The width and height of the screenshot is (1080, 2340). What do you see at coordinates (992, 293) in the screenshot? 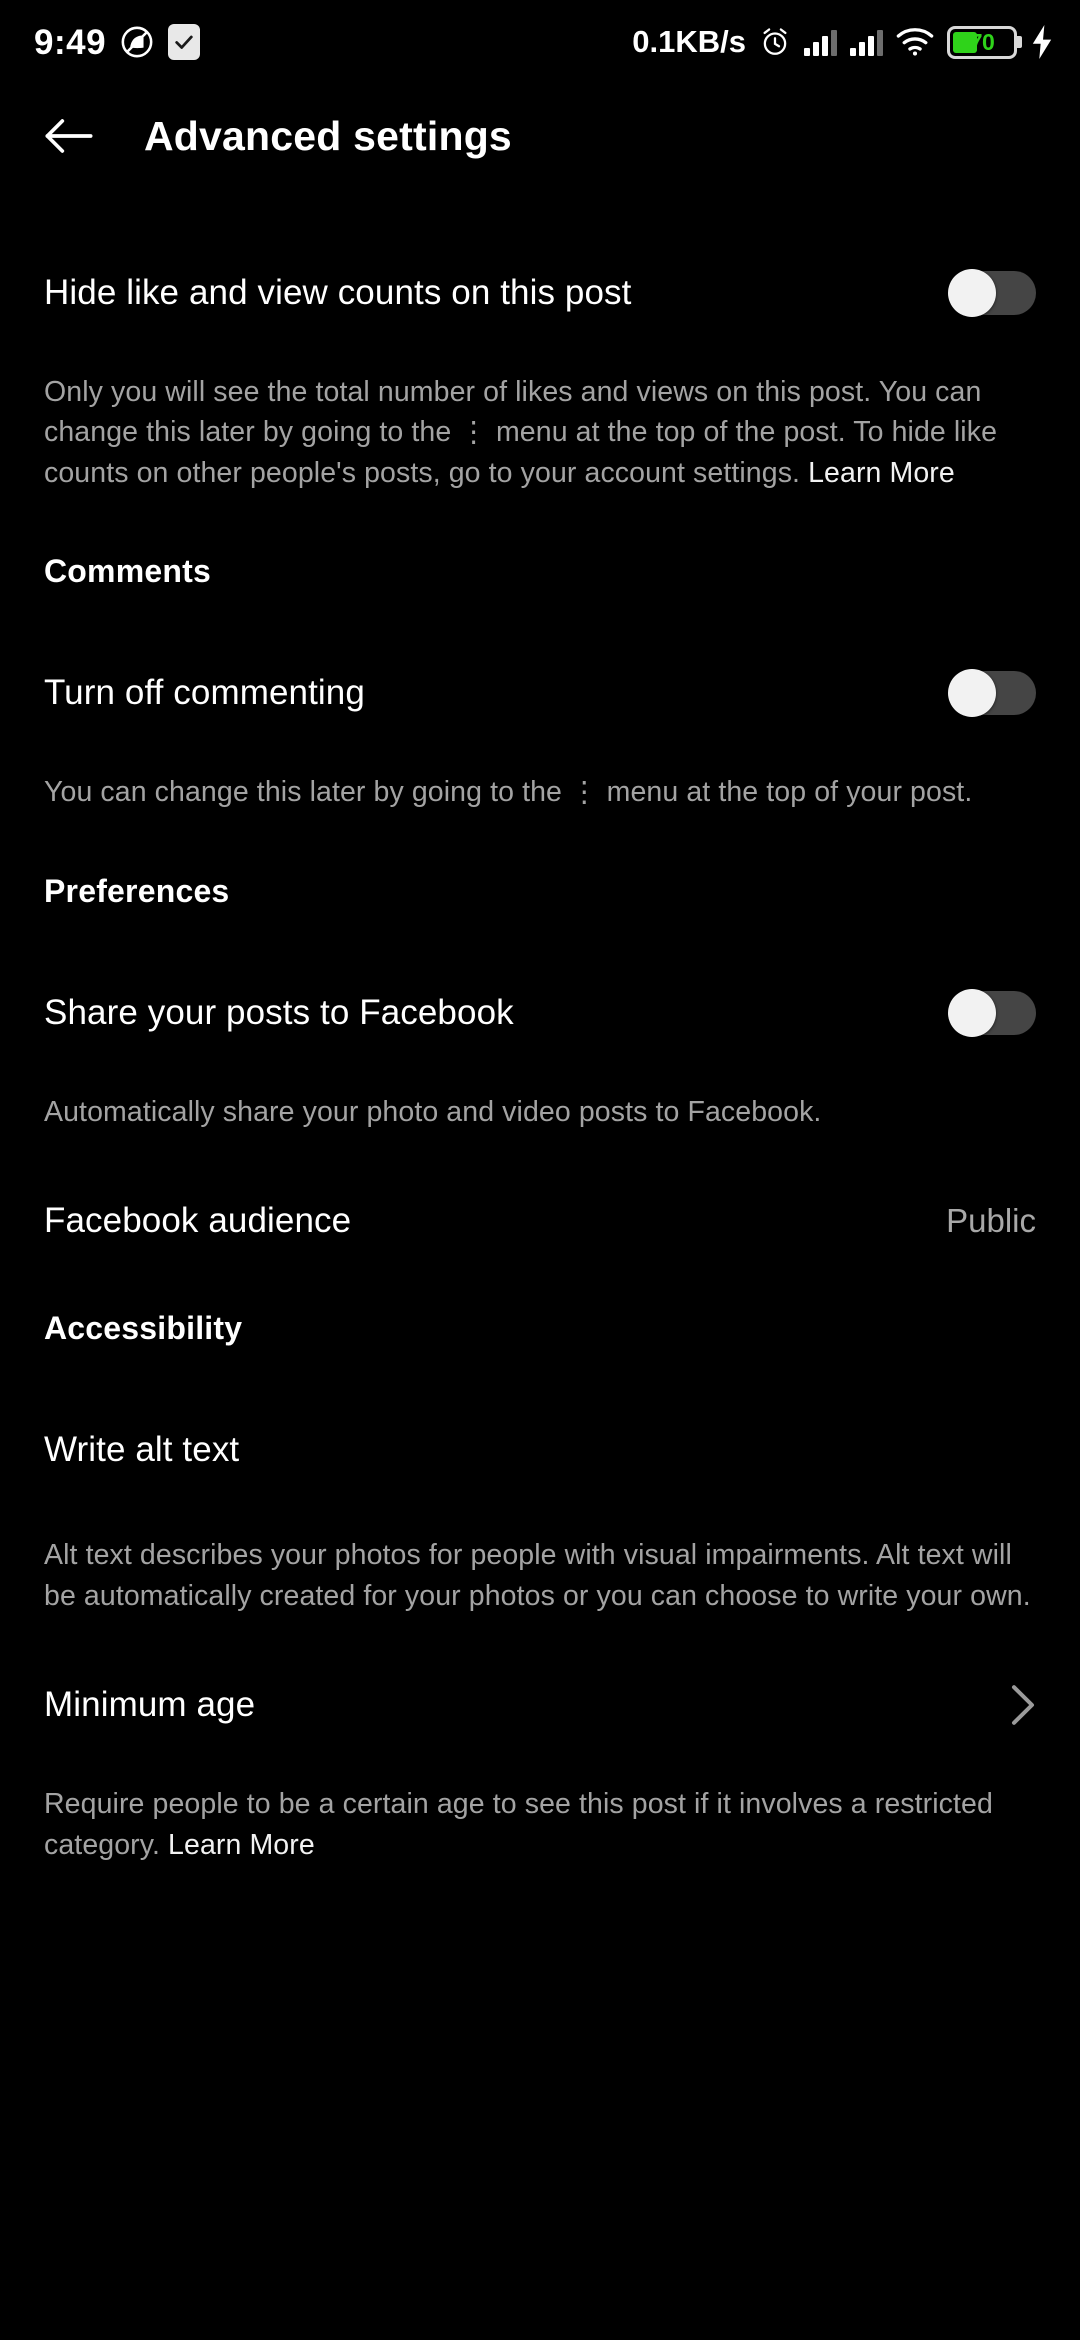
I see `hide-counts-toggle` at bounding box center [992, 293].